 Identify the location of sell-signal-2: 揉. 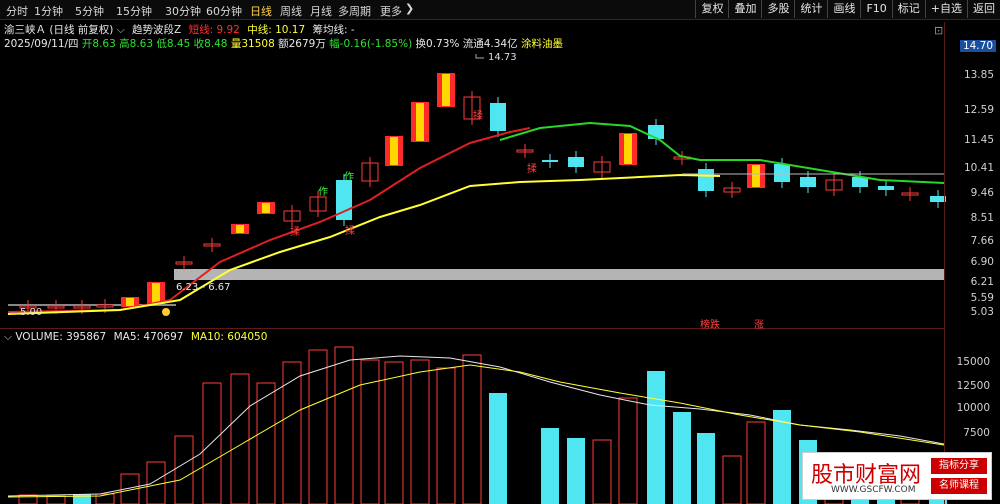
(350, 231).